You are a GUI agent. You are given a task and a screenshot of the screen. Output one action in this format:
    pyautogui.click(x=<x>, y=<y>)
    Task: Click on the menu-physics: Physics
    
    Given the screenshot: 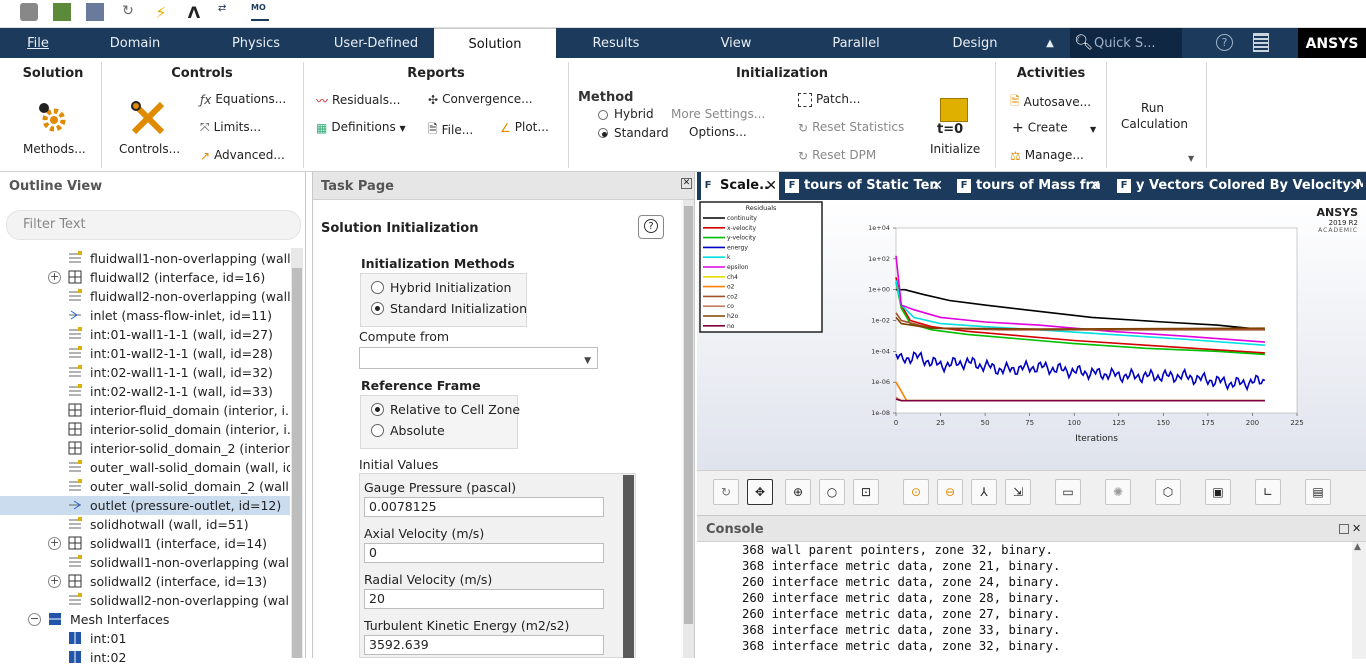 What is the action you would take?
    pyautogui.click(x=256, y=43)
    